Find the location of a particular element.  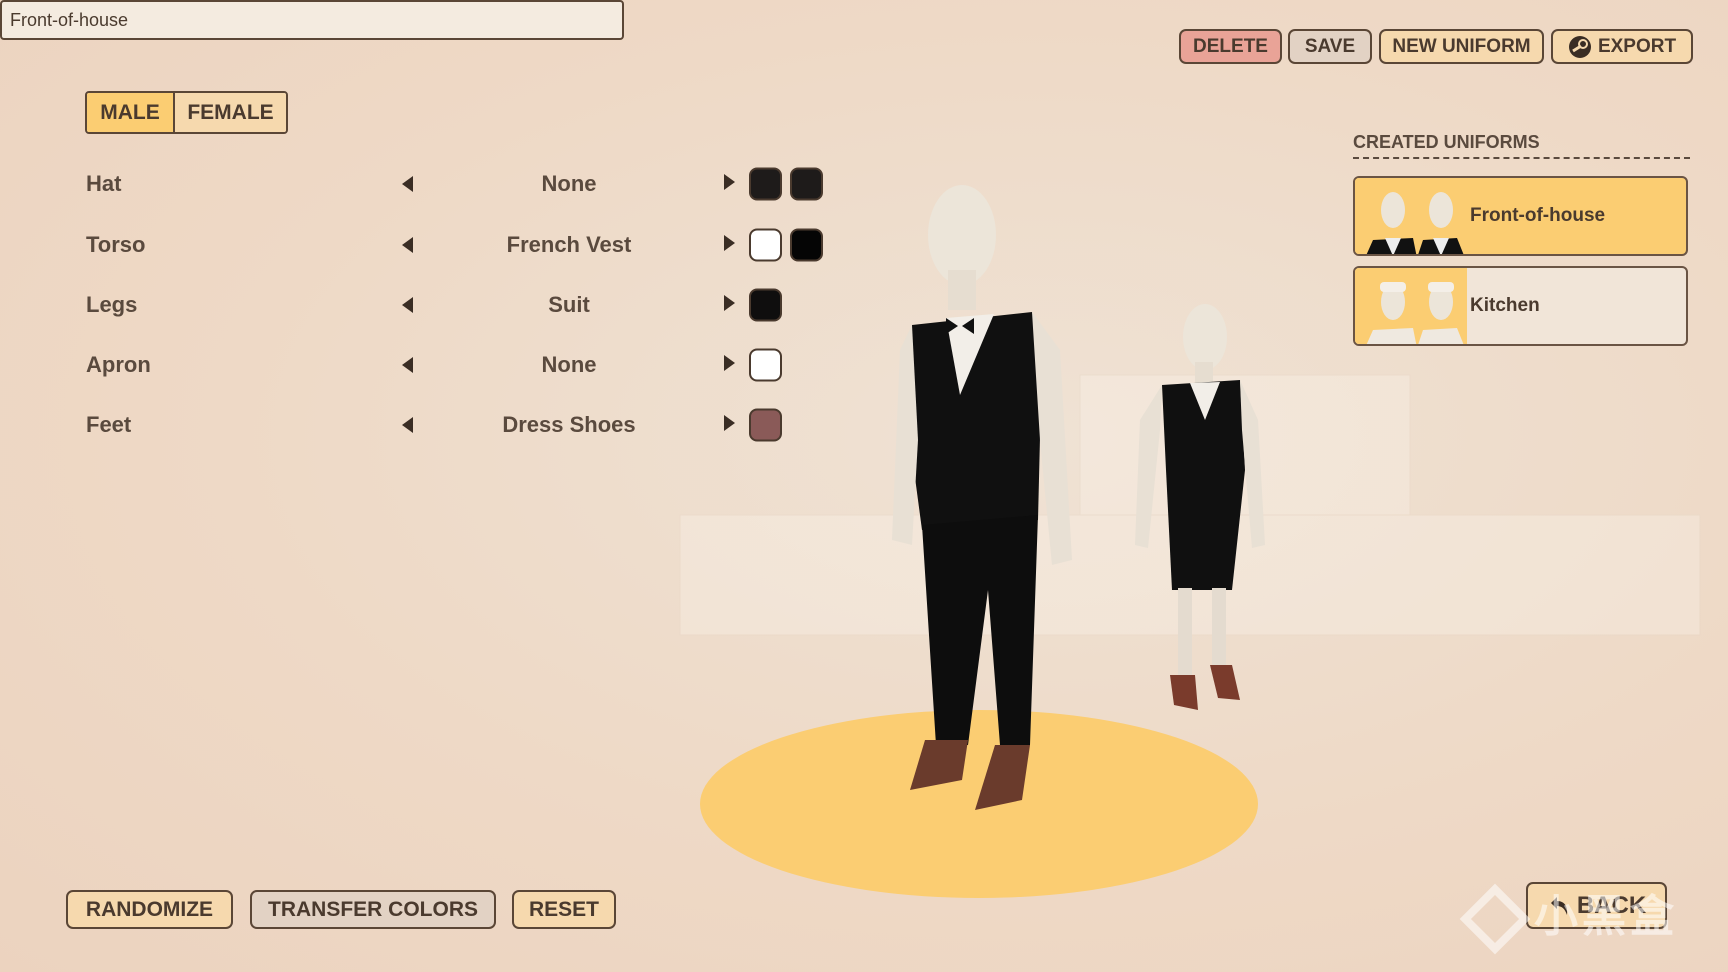

slot-value: Suit is located at coordinates (569, 304).